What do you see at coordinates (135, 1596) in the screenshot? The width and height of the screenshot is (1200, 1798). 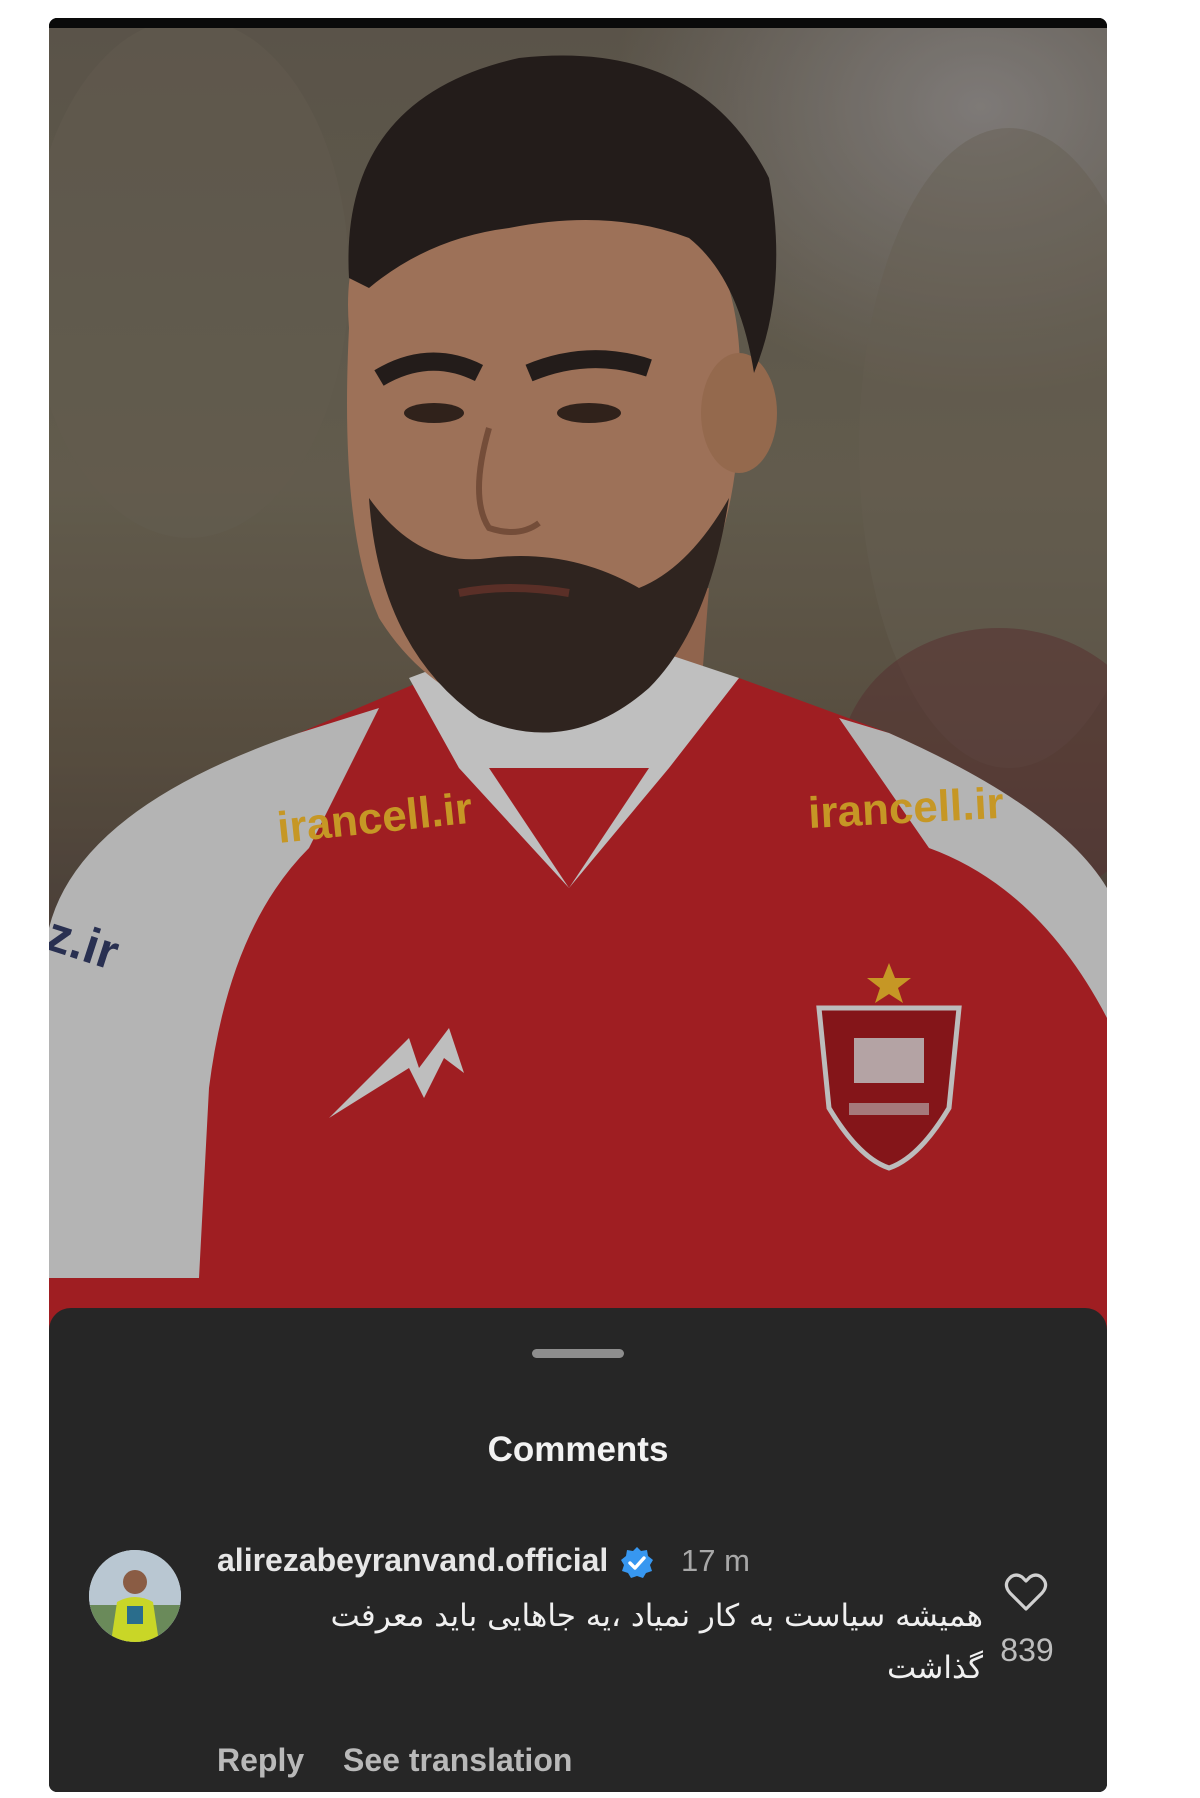 I see `avatar` at bounding box center [135, 1596].